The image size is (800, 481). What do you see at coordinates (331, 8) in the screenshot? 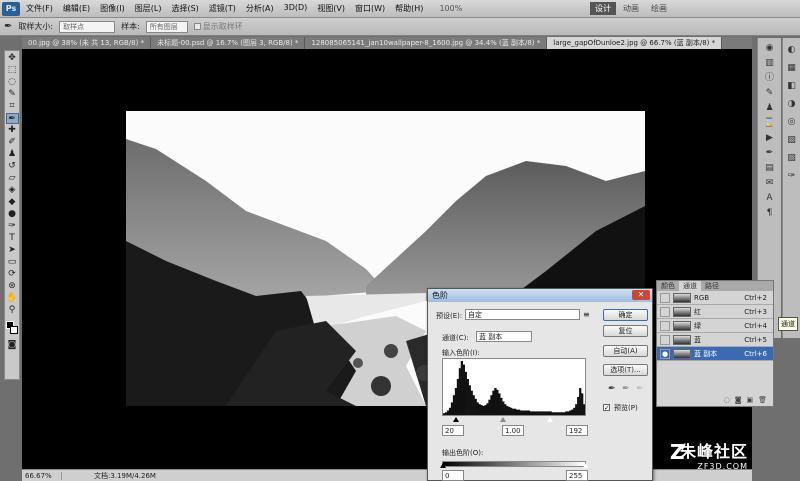
I see `menu-view: 视图(V)` at bounding box center [331, 8].